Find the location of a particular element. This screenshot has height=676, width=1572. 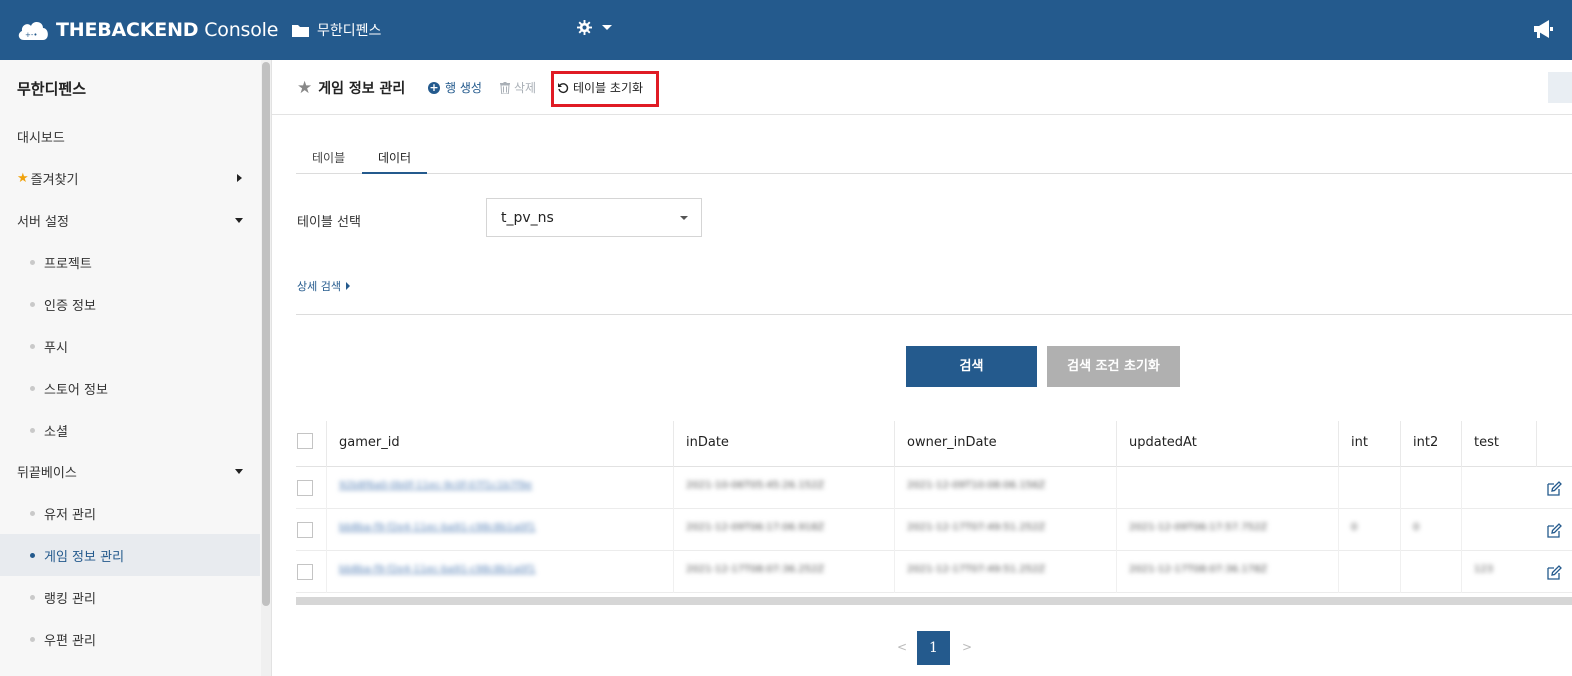

column-header-int2: int2 is located at coordinates (1430, 444).